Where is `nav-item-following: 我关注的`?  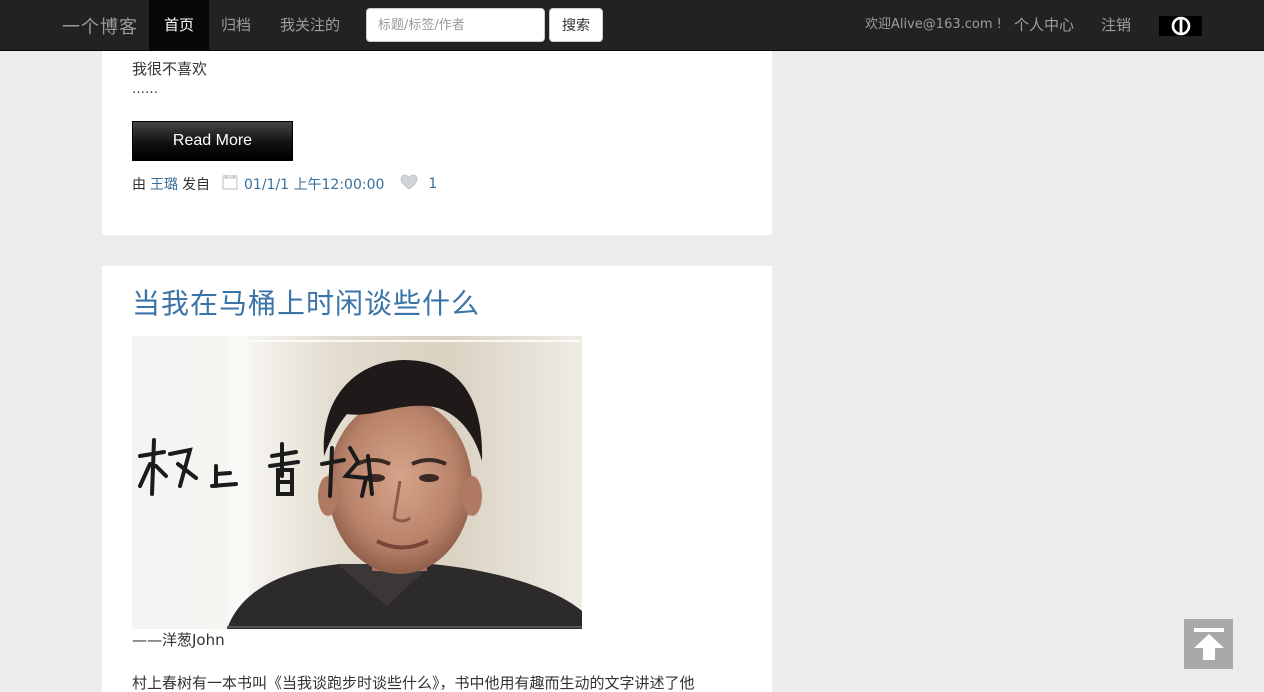 nav-item-following: 我关注的 is located at coordinates (310, 25).